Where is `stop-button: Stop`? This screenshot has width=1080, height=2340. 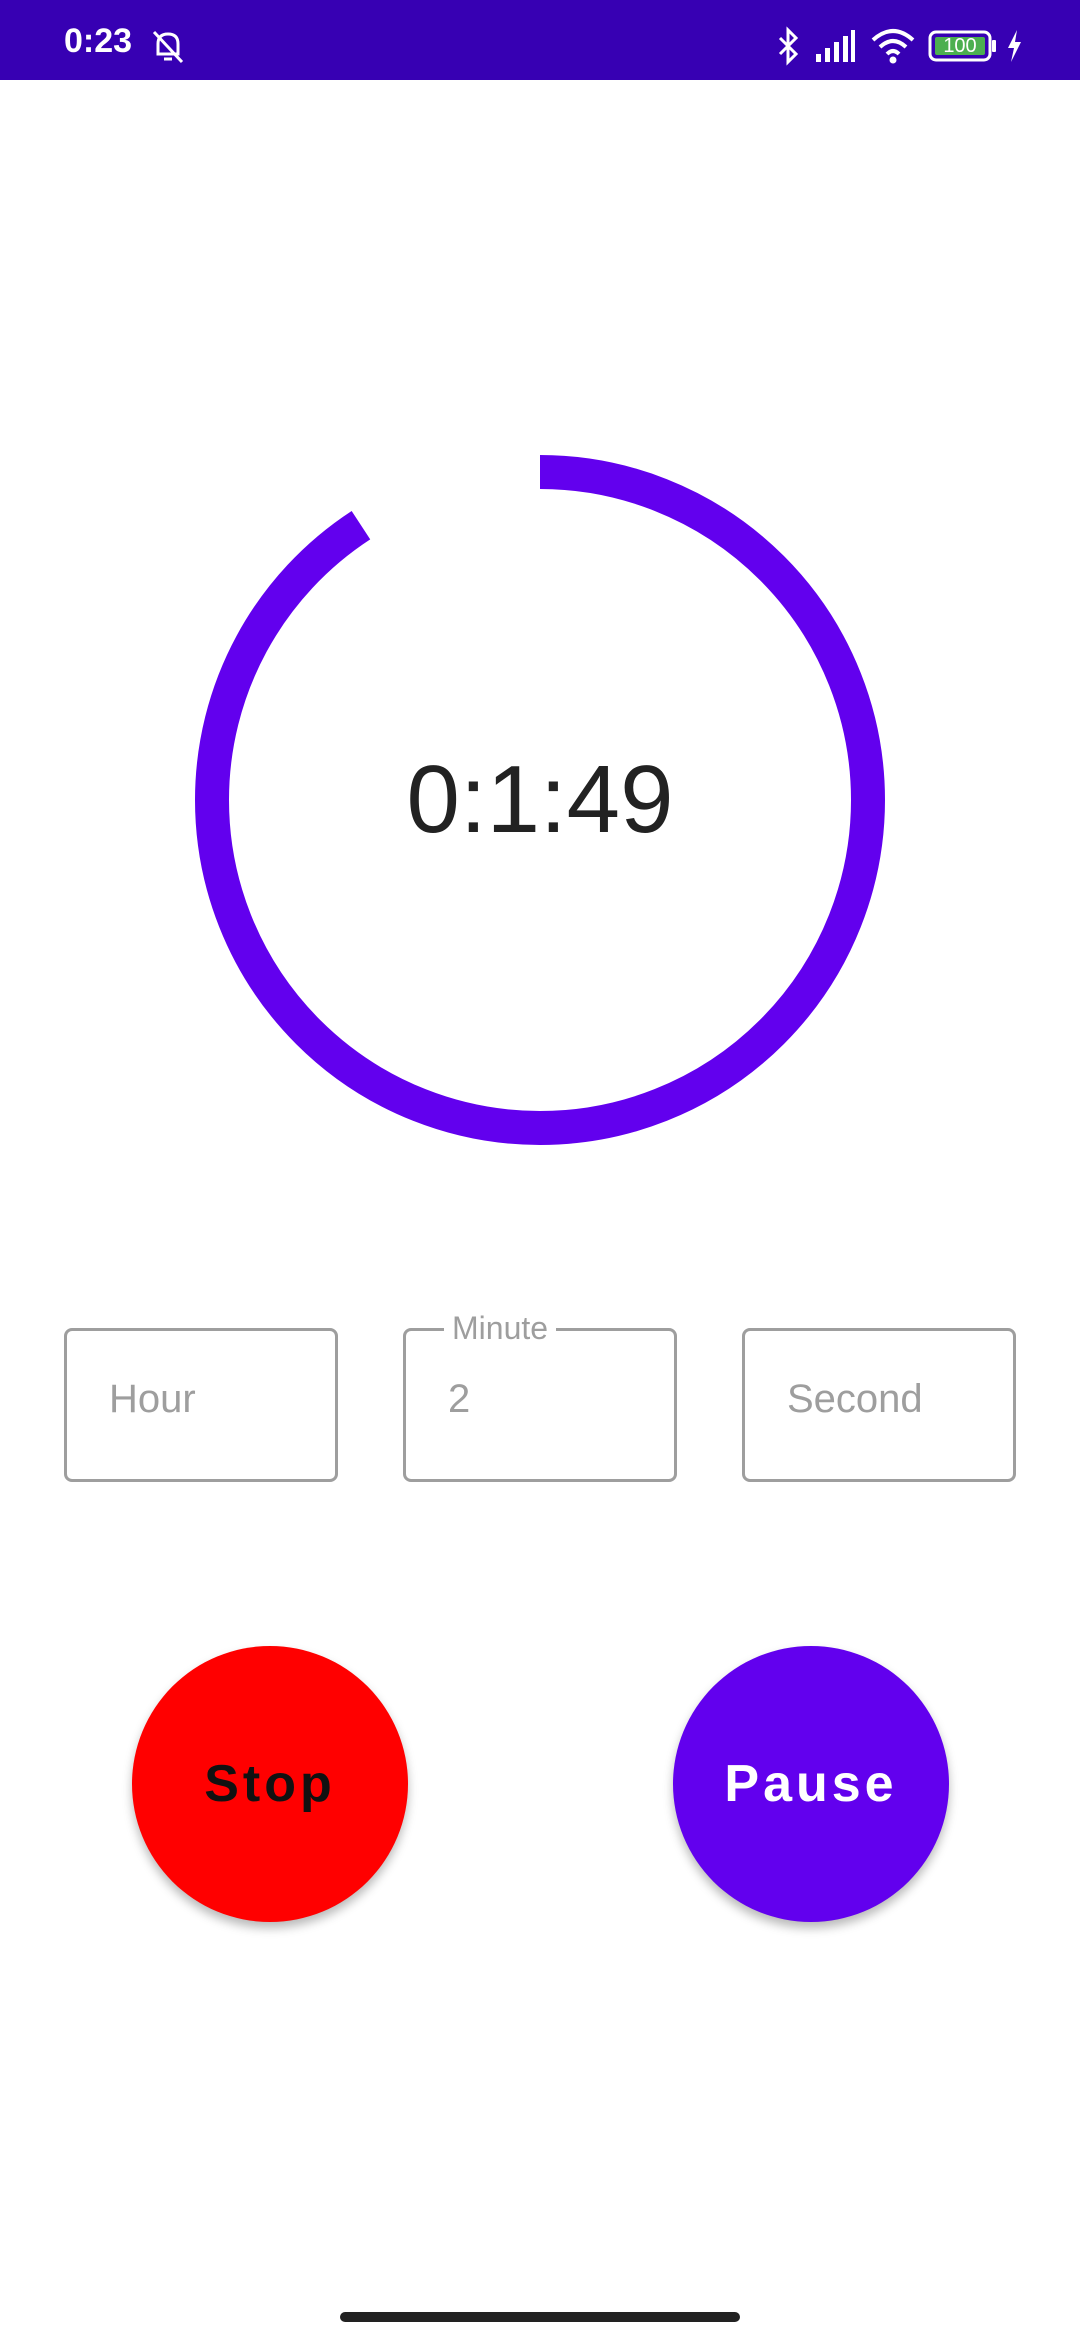
stop-button: Stop is located at coordinates (270, 1784).